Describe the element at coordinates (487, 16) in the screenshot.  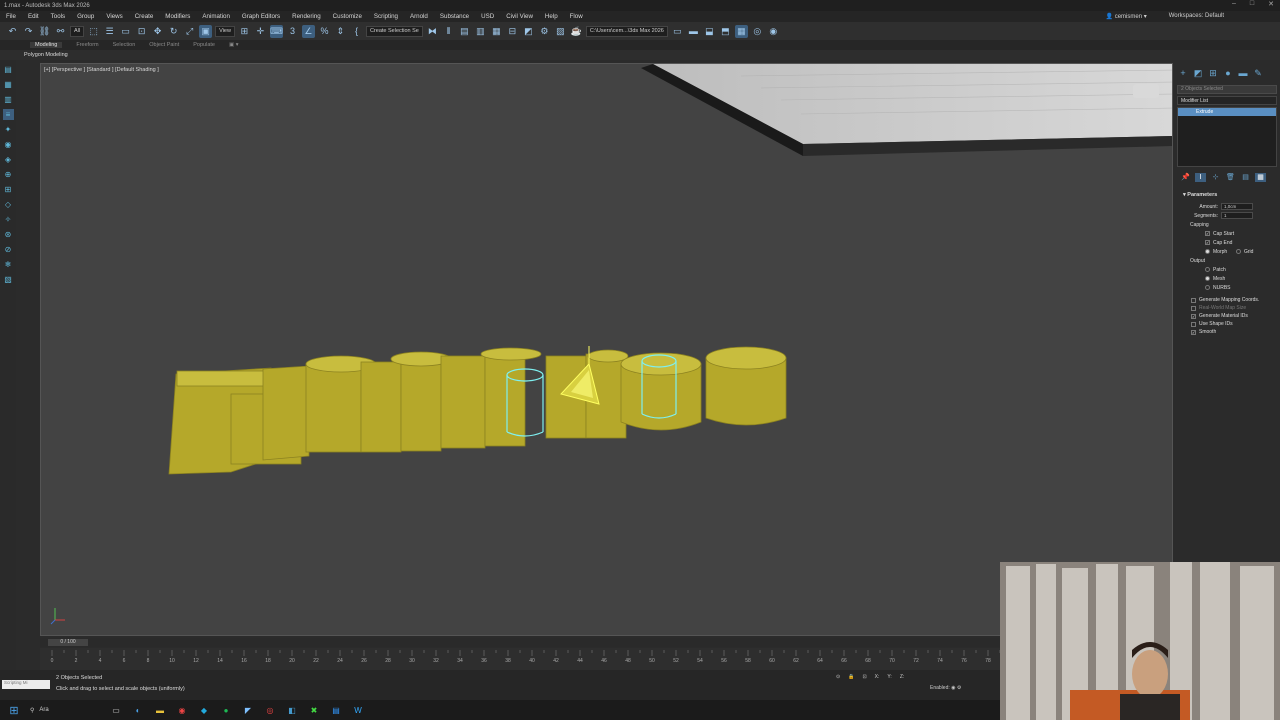
I see `menu-usd: USD` at that location.